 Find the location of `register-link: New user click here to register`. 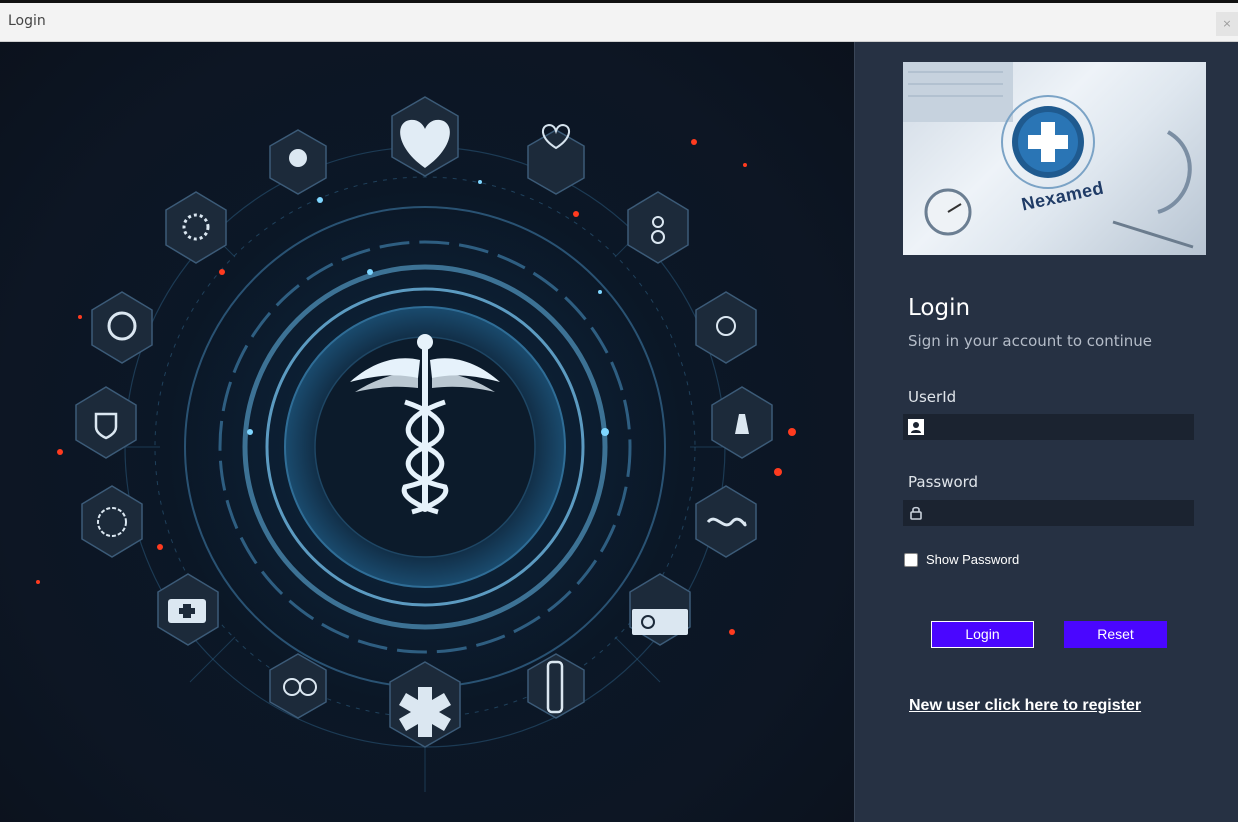

register-link: New user click here to register is located at coordinates (1025, 706).